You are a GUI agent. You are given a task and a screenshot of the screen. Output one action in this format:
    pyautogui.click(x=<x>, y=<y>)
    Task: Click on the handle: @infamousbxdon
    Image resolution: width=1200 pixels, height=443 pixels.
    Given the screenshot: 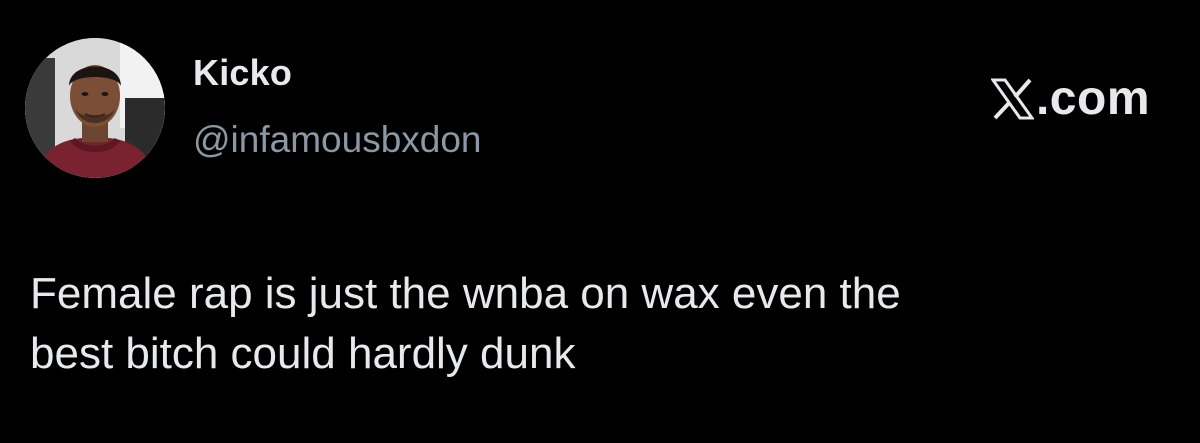 What is the action you would take?
    pyautogui.click(x=337, y=139)
    